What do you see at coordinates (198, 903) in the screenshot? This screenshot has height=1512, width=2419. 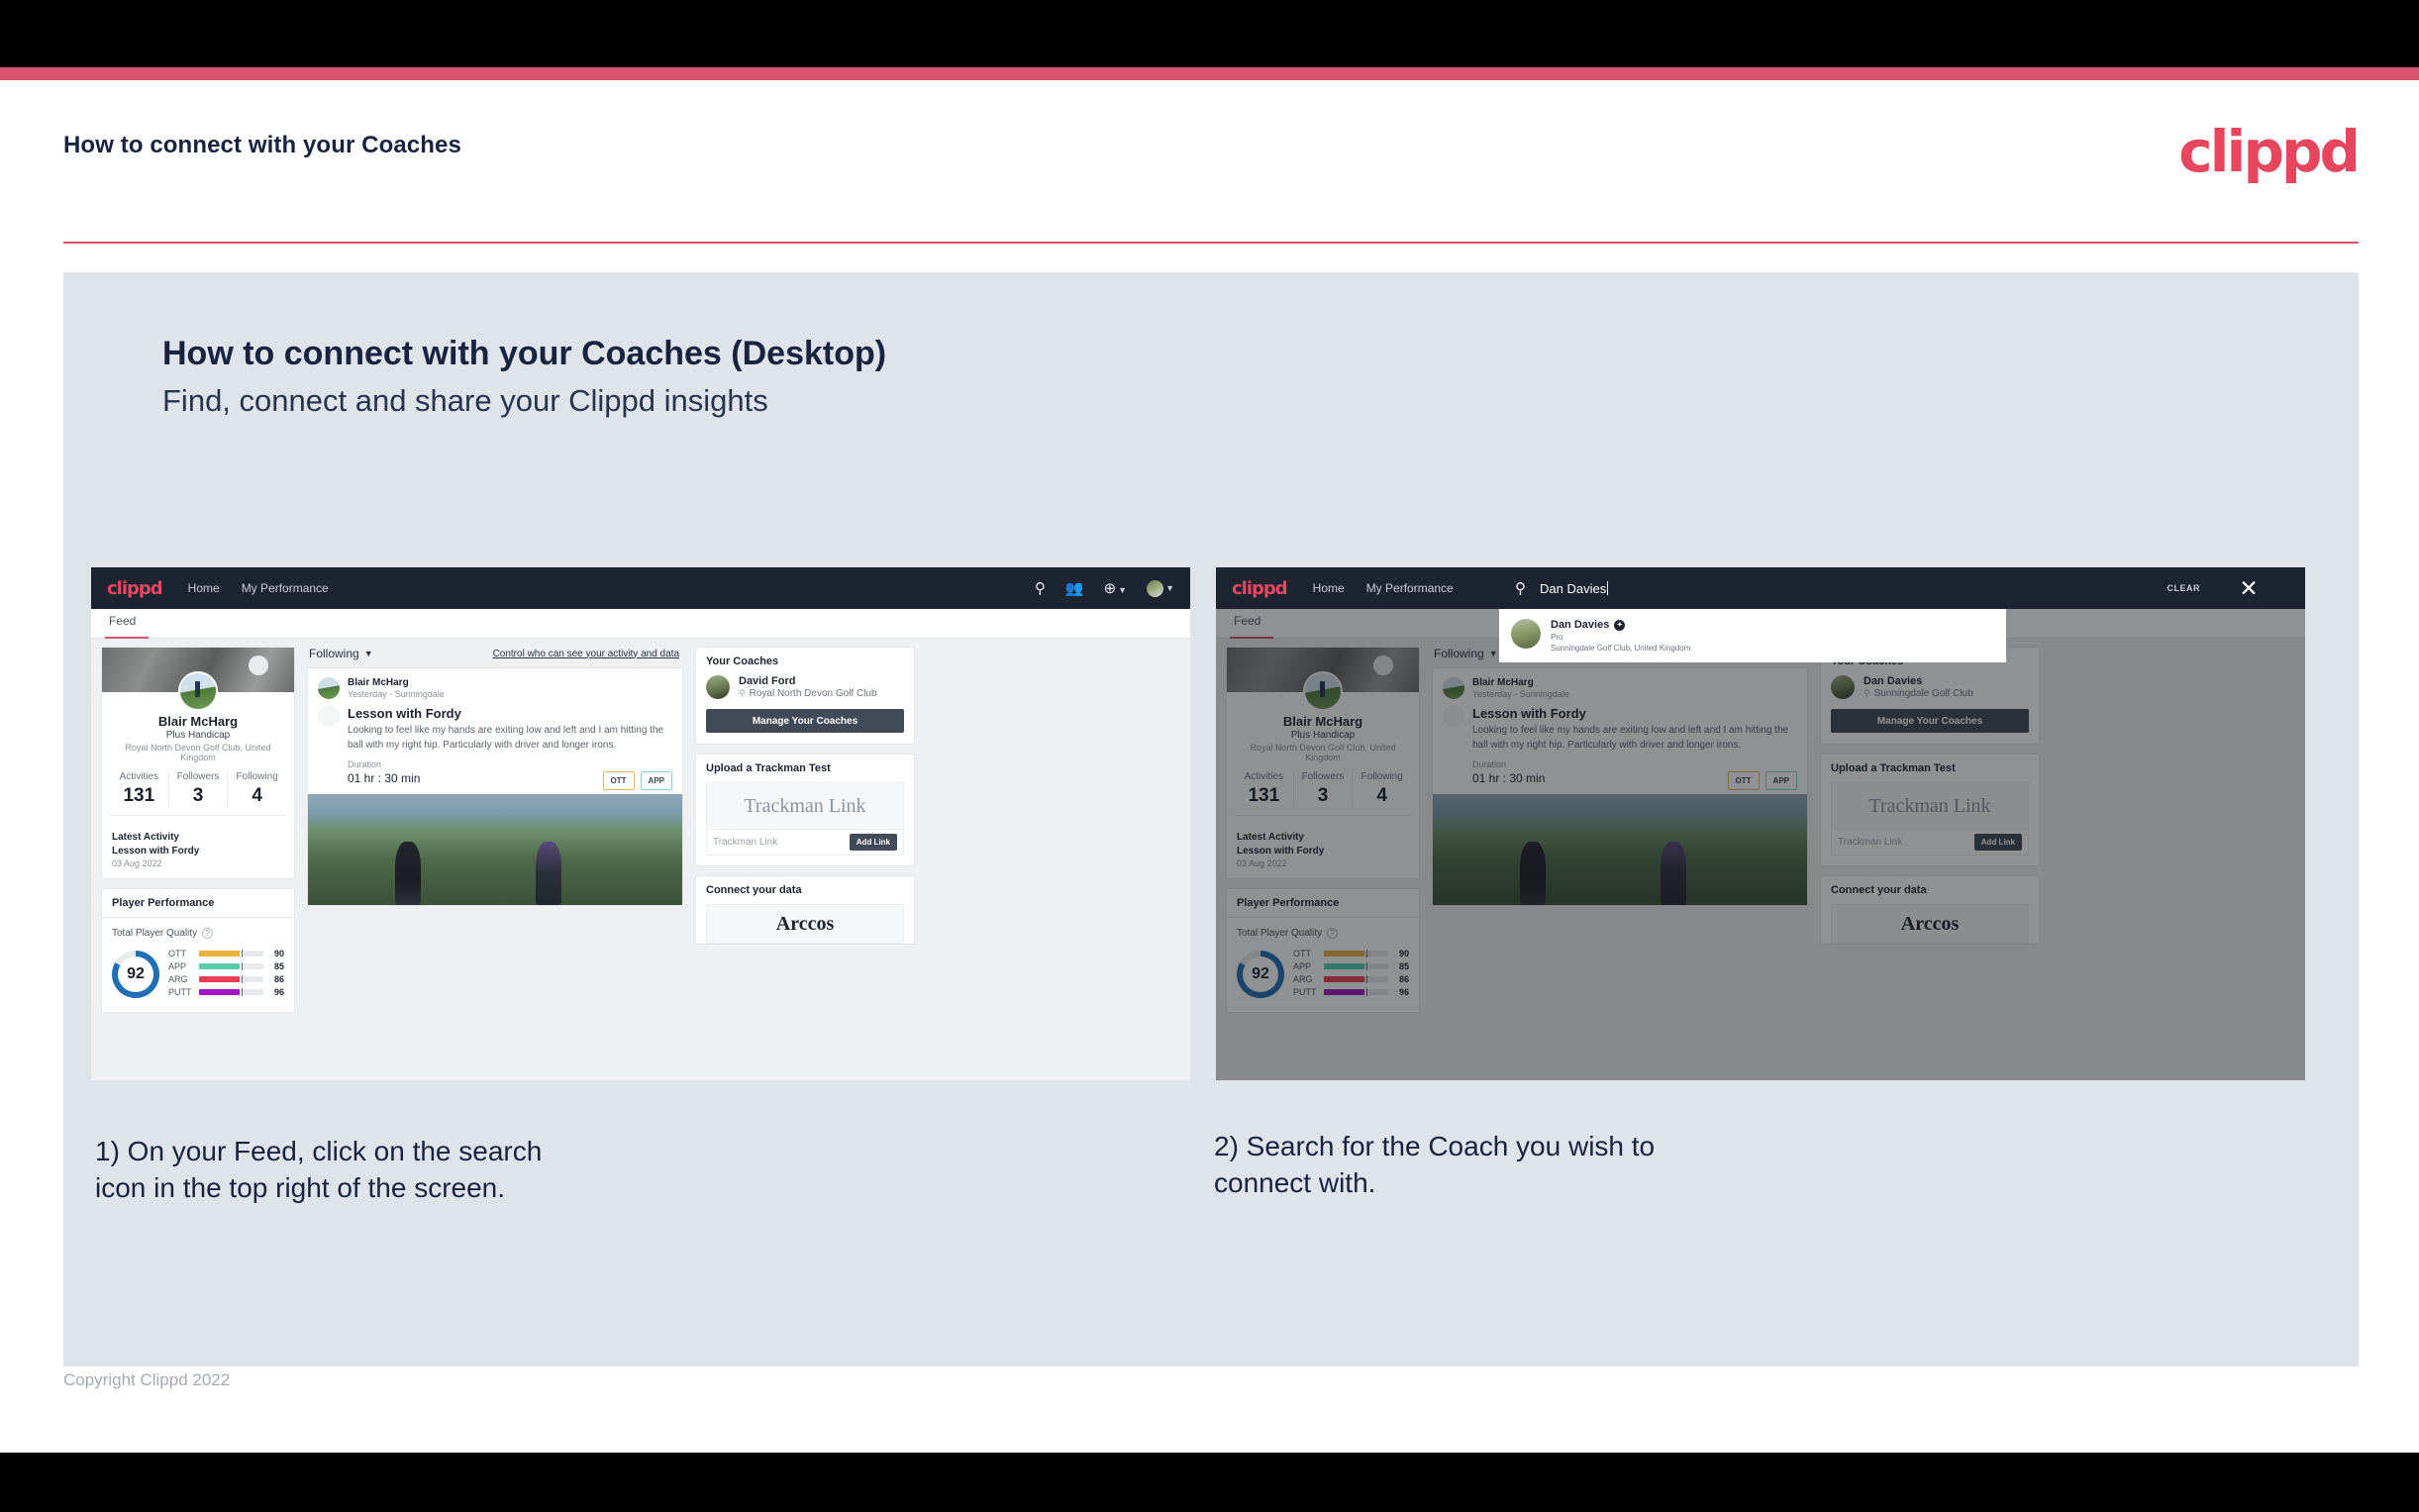 I see `performance-heading: Player Performance` at bounding box center [198, 903].